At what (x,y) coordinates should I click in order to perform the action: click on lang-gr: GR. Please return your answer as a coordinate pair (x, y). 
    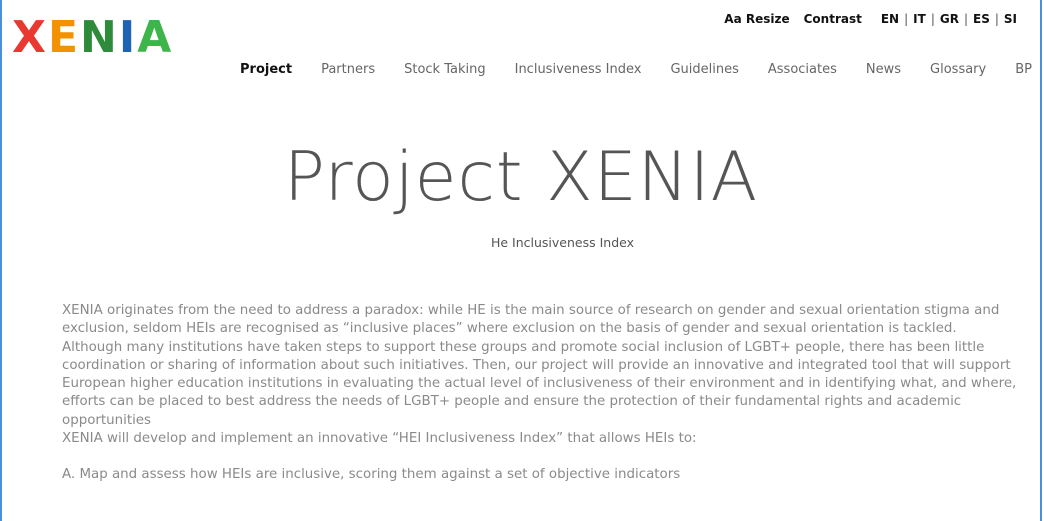
    Looking at the image, I should click on (949, 19).